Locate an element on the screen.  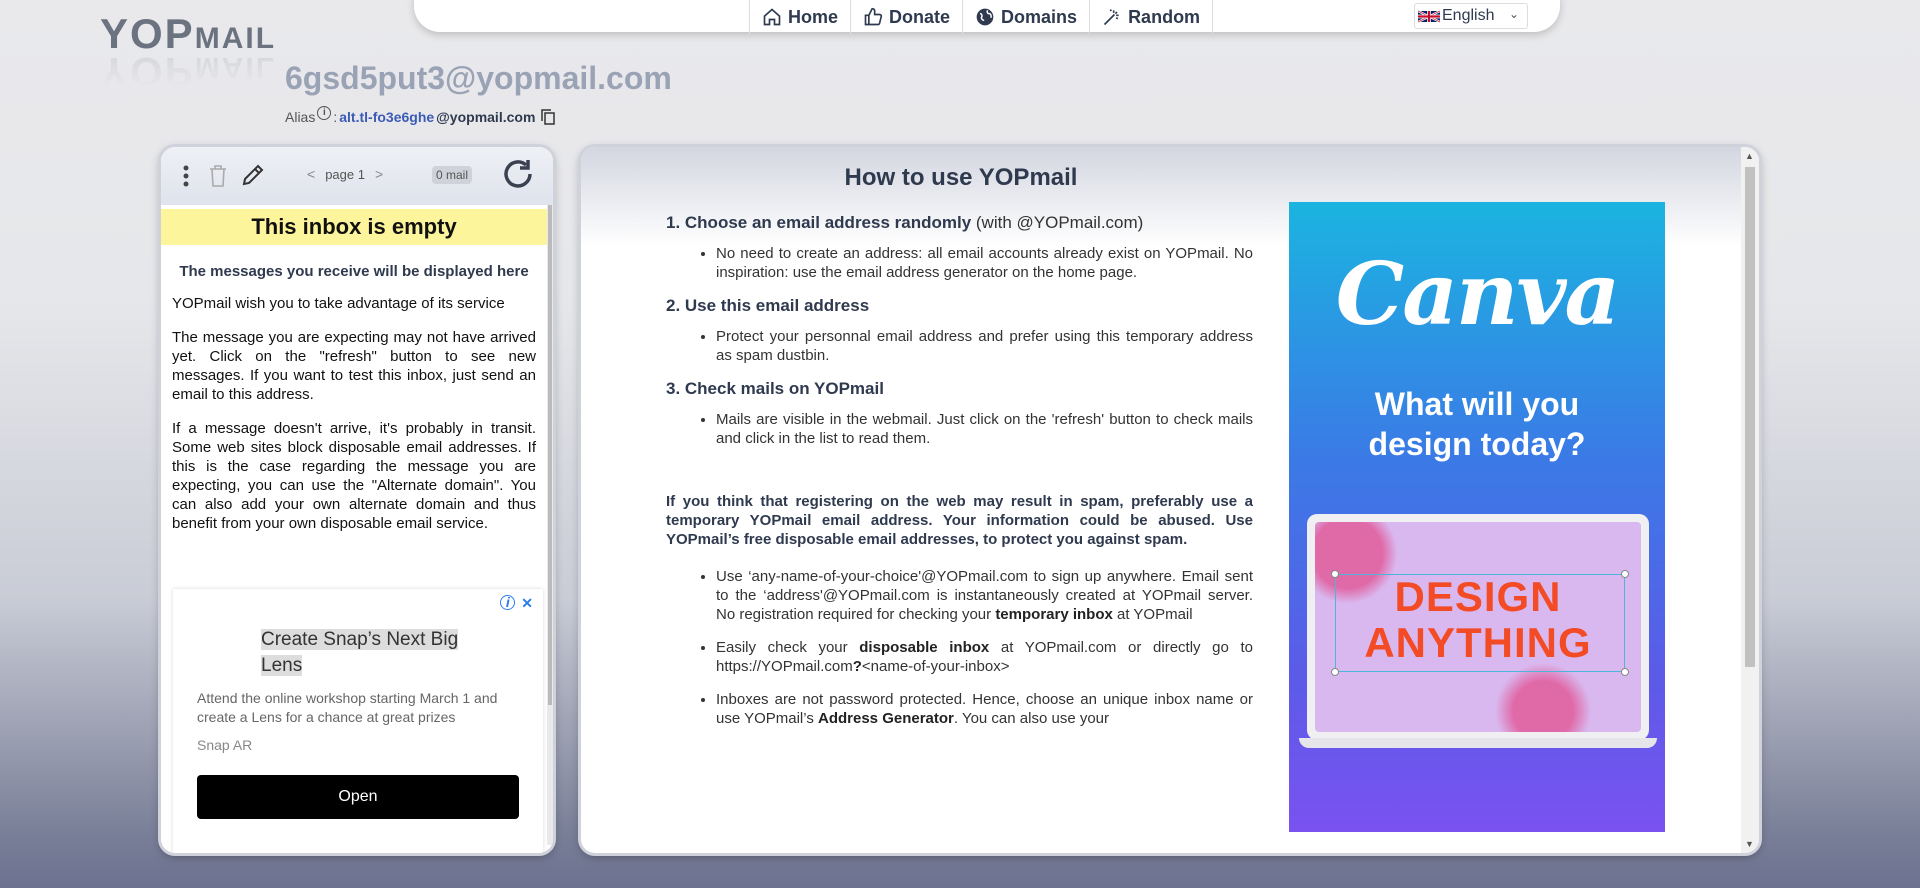
home-icon is located at coordinates (772, 17).